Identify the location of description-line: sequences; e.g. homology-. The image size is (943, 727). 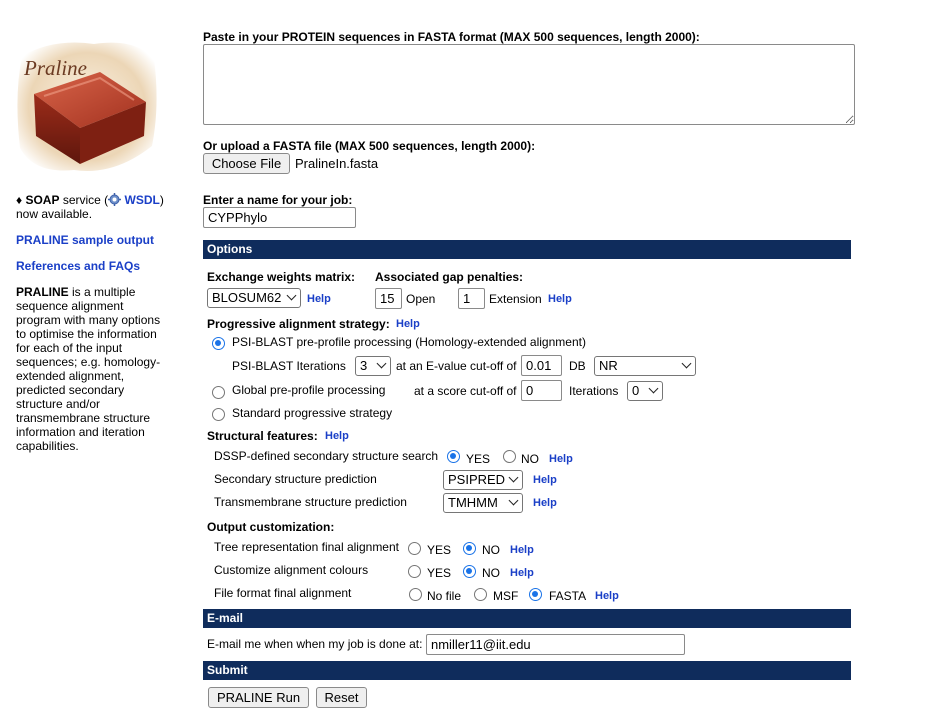
(88, 362).